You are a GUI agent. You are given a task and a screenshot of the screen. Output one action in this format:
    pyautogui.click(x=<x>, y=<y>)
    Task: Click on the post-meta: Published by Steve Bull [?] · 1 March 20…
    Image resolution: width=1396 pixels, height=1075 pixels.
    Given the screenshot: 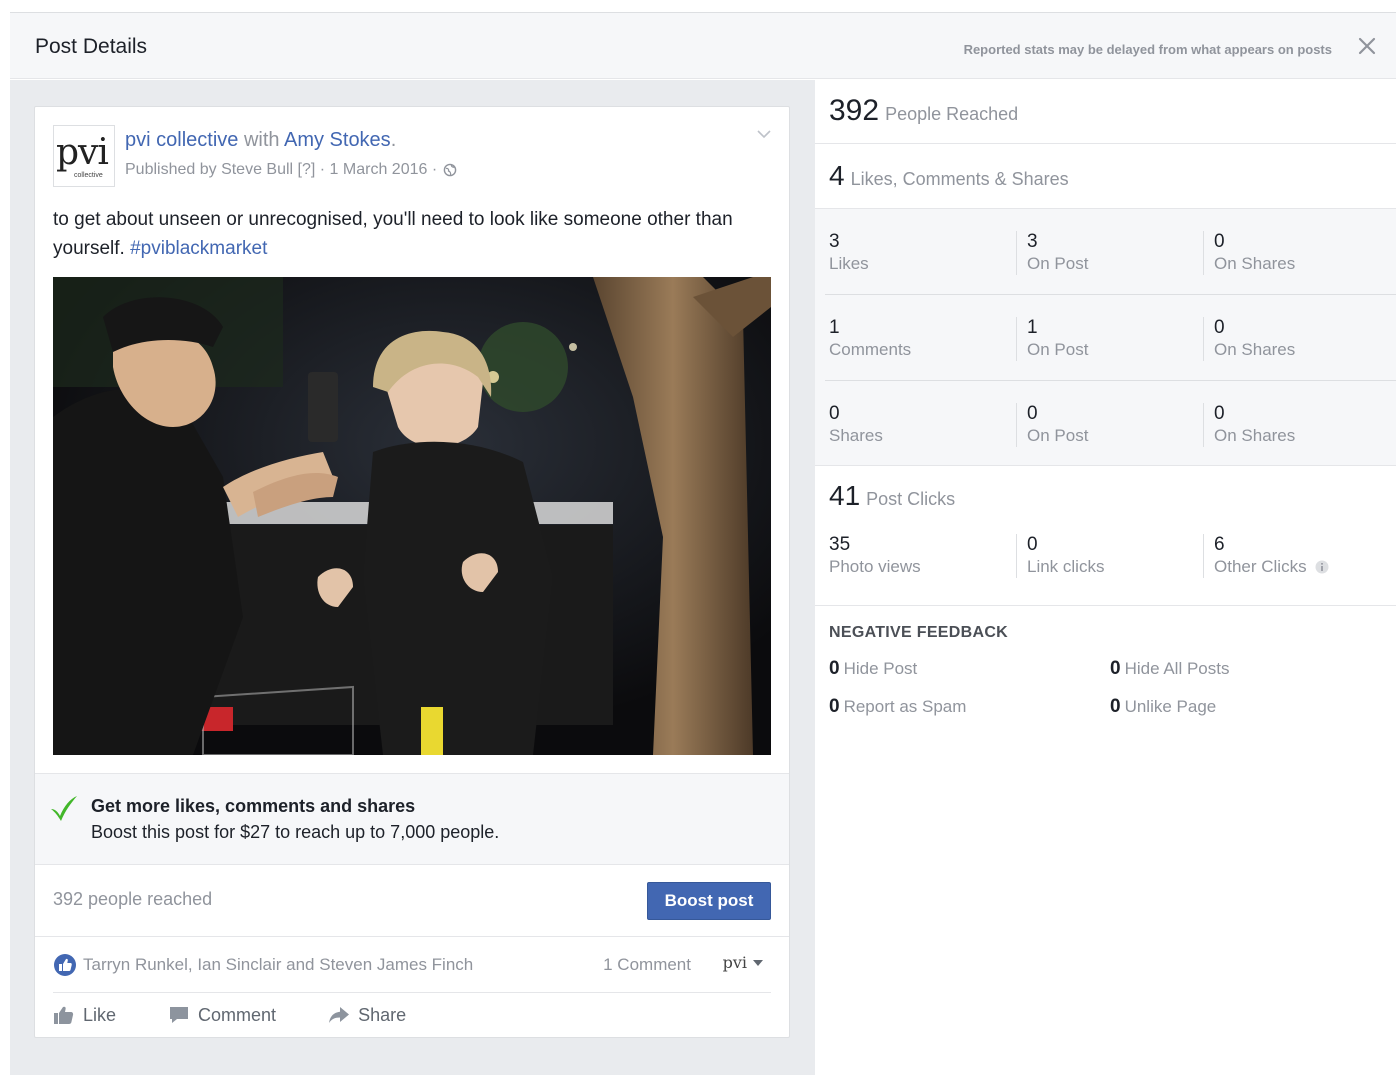 What is the action you would take?
    pyautogui.click(x=291, y=170)
    